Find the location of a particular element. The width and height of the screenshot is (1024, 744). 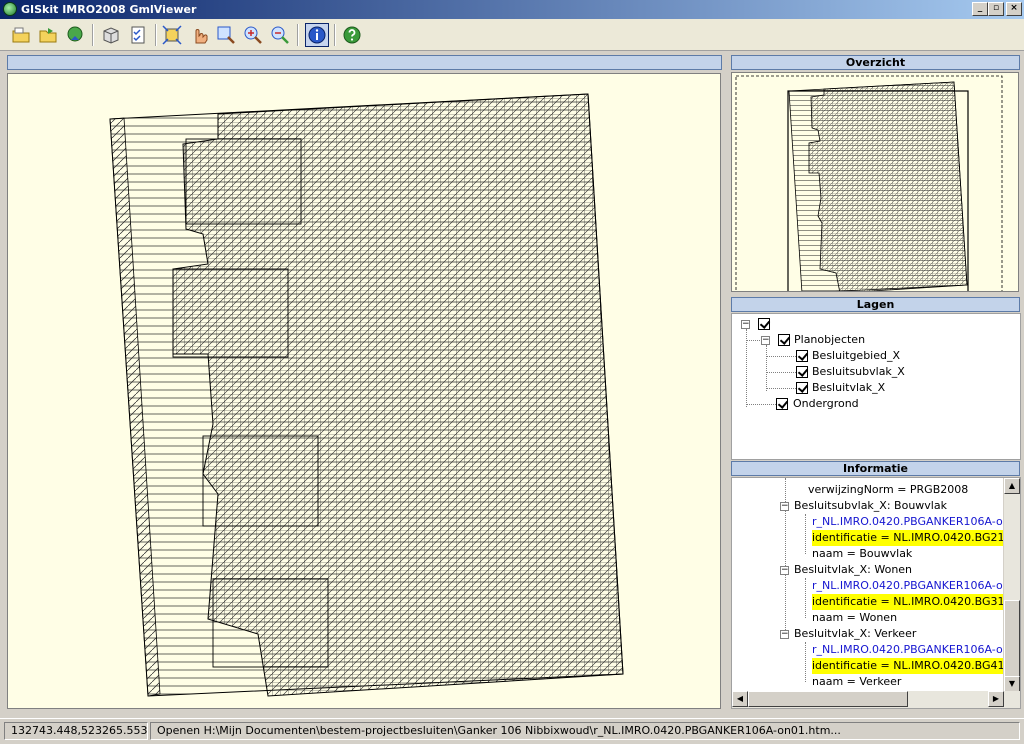

info-naam-bouwvlak: naam = Bouwvlak is located at coordinates (862, 554).